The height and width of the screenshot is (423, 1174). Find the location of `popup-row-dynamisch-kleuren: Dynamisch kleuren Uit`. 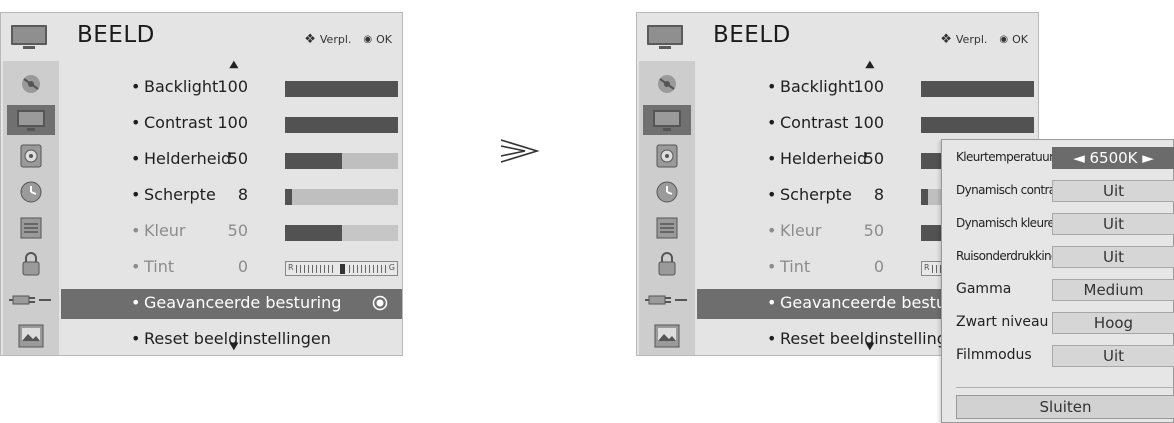

popup-row-dynamisch-kleuren: Dynamisch kleuren Uit is located at coordinates (1058, 224).